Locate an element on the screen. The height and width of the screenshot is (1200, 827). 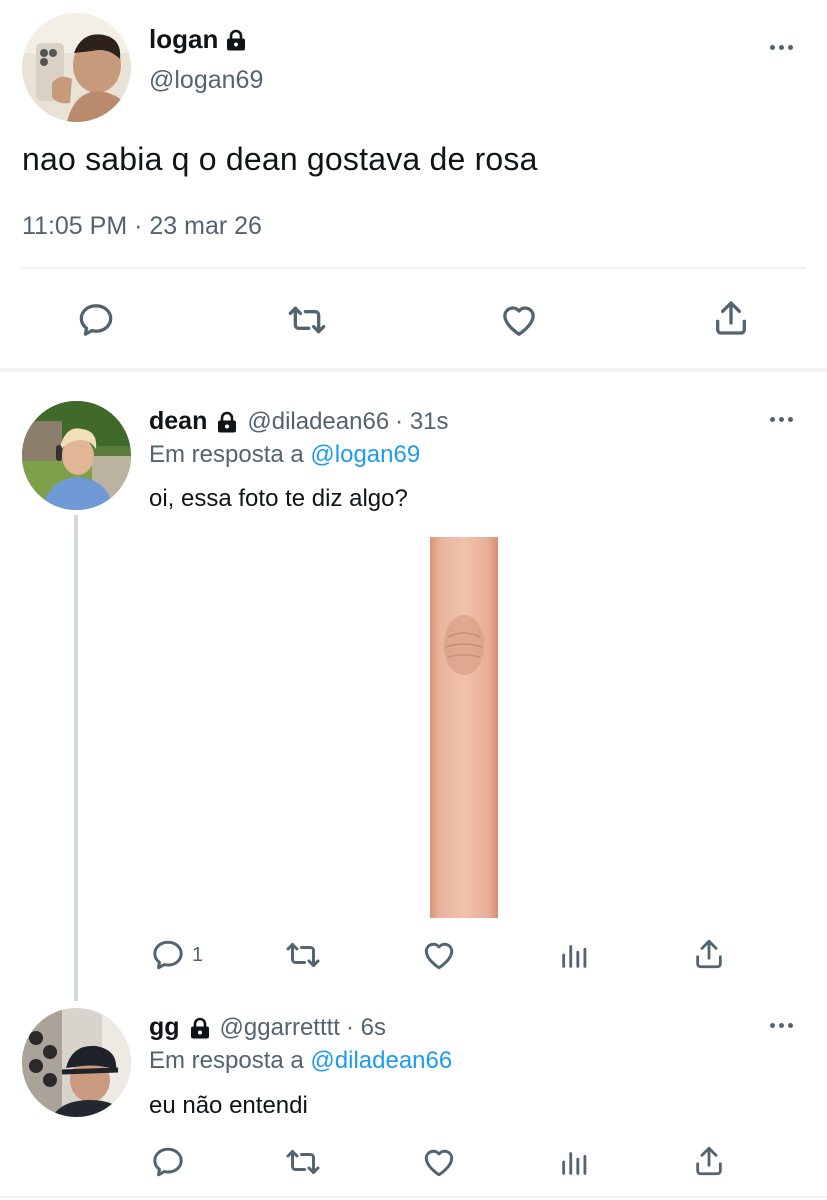
reply-text: oi, essa foto te diz algo? is located at coordinates (278, 498).